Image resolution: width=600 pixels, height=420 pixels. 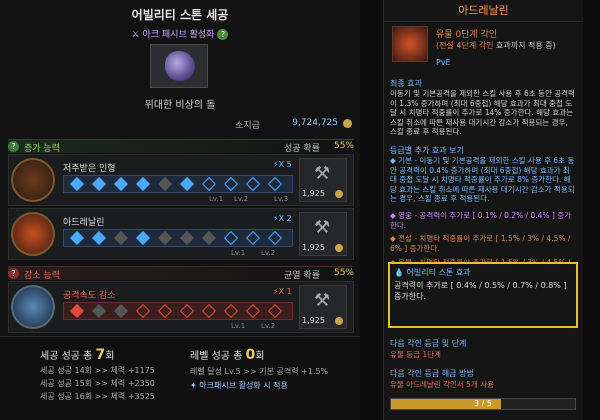 I want to click on crack-rate-value: 55%, so click(x=343, y=273).